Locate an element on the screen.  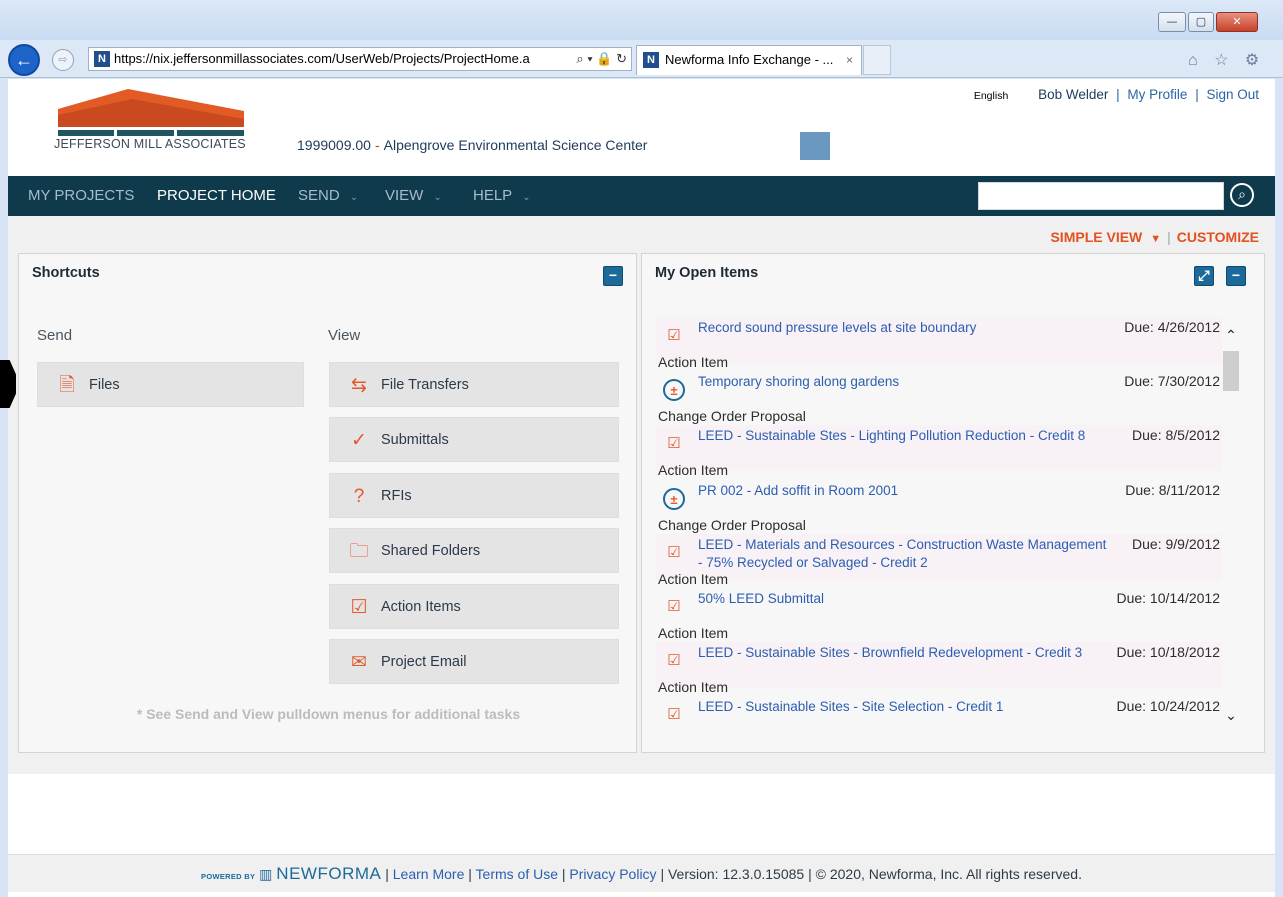
minimize-button: — is located at coordinates (1172, 22).